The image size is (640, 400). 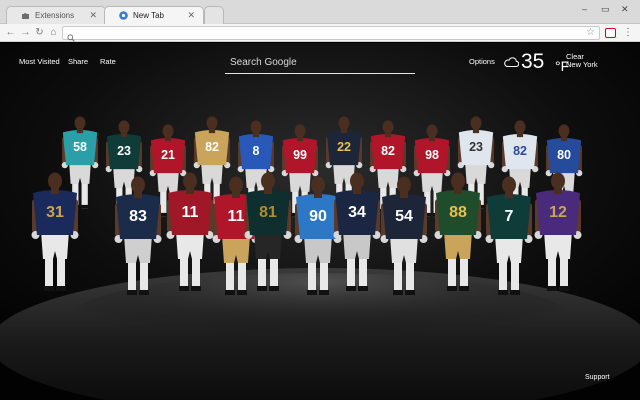 I want to click on tab-extensions: Extensions ✕, so click(x=56, y=15).